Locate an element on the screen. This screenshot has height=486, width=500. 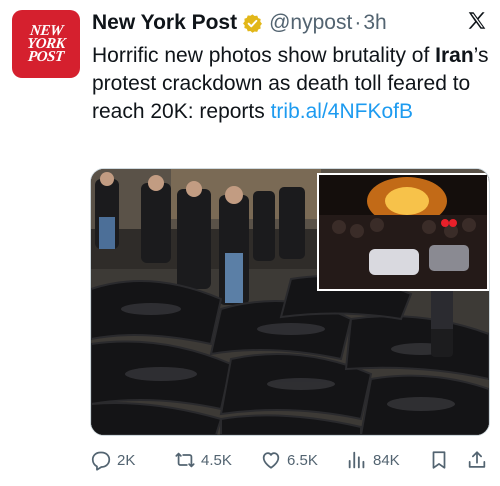
account-name: New York Post is located at coordinates (164, 23).